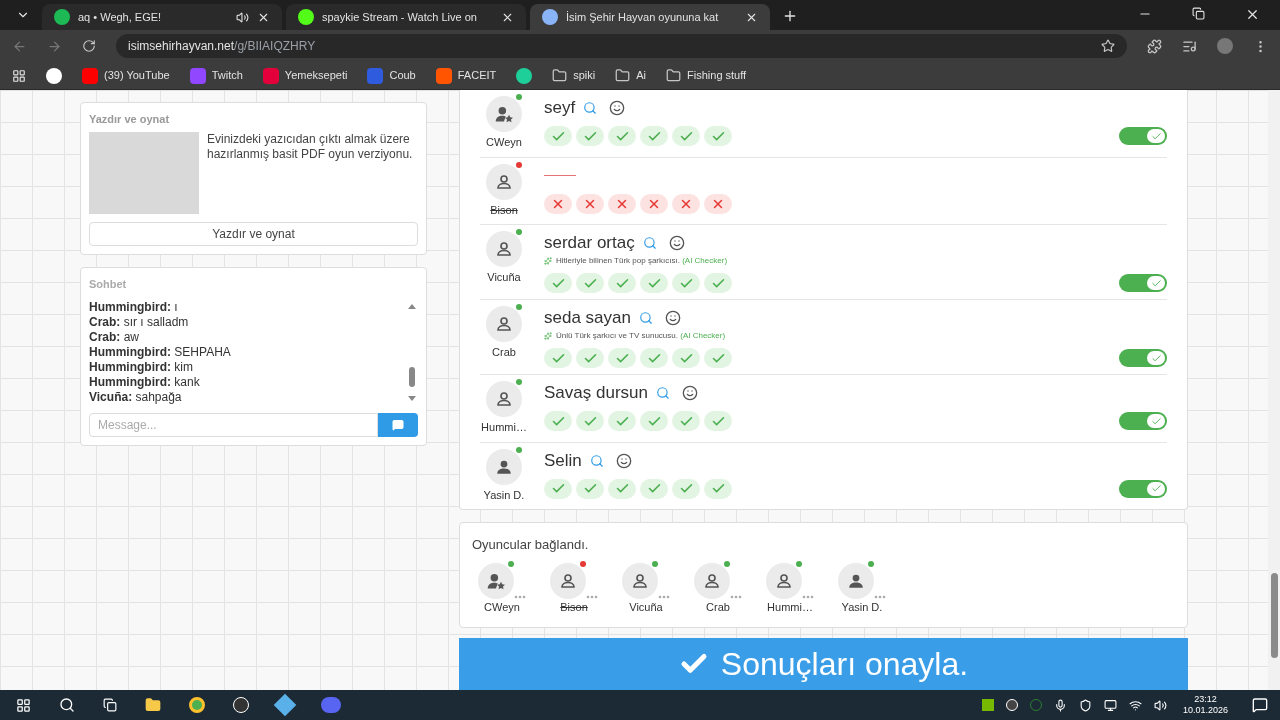  Describe the element at coordinates (621, 46) in the screenshot. I see `address-field: isimsehirhayvan.net/g/BIIAIQZHRY` at that location.